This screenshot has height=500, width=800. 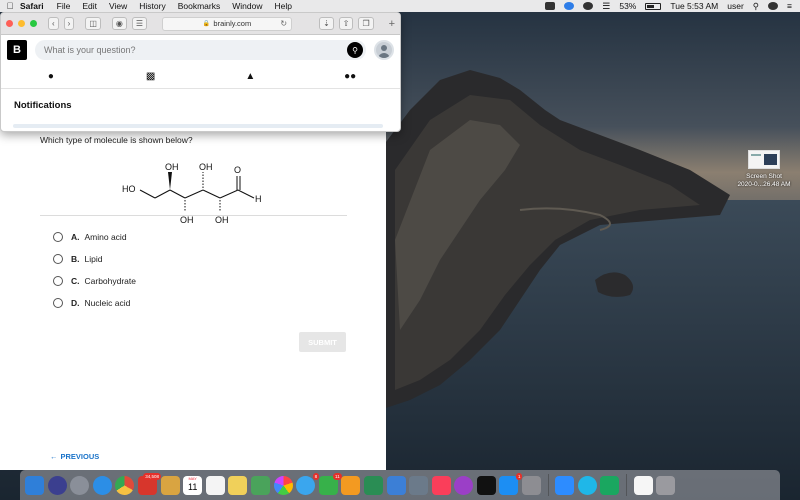 I want to click on dollar-app-icon, so click(x=610, y=485).